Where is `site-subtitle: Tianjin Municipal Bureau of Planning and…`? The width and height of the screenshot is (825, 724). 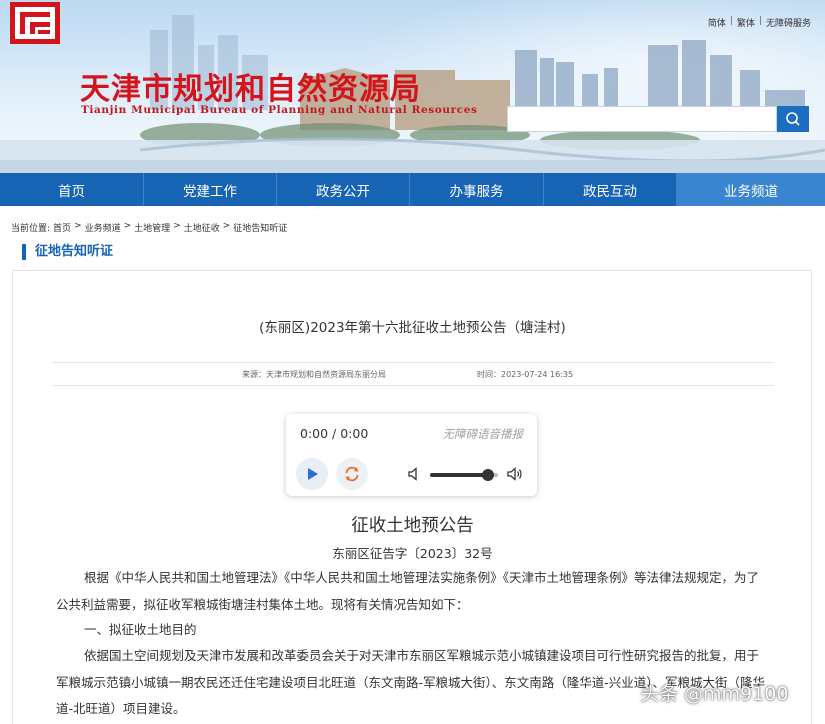
site-subtitle: Tianjin Municipal Bureau of Planning and… is located at coordinates (279, 110).